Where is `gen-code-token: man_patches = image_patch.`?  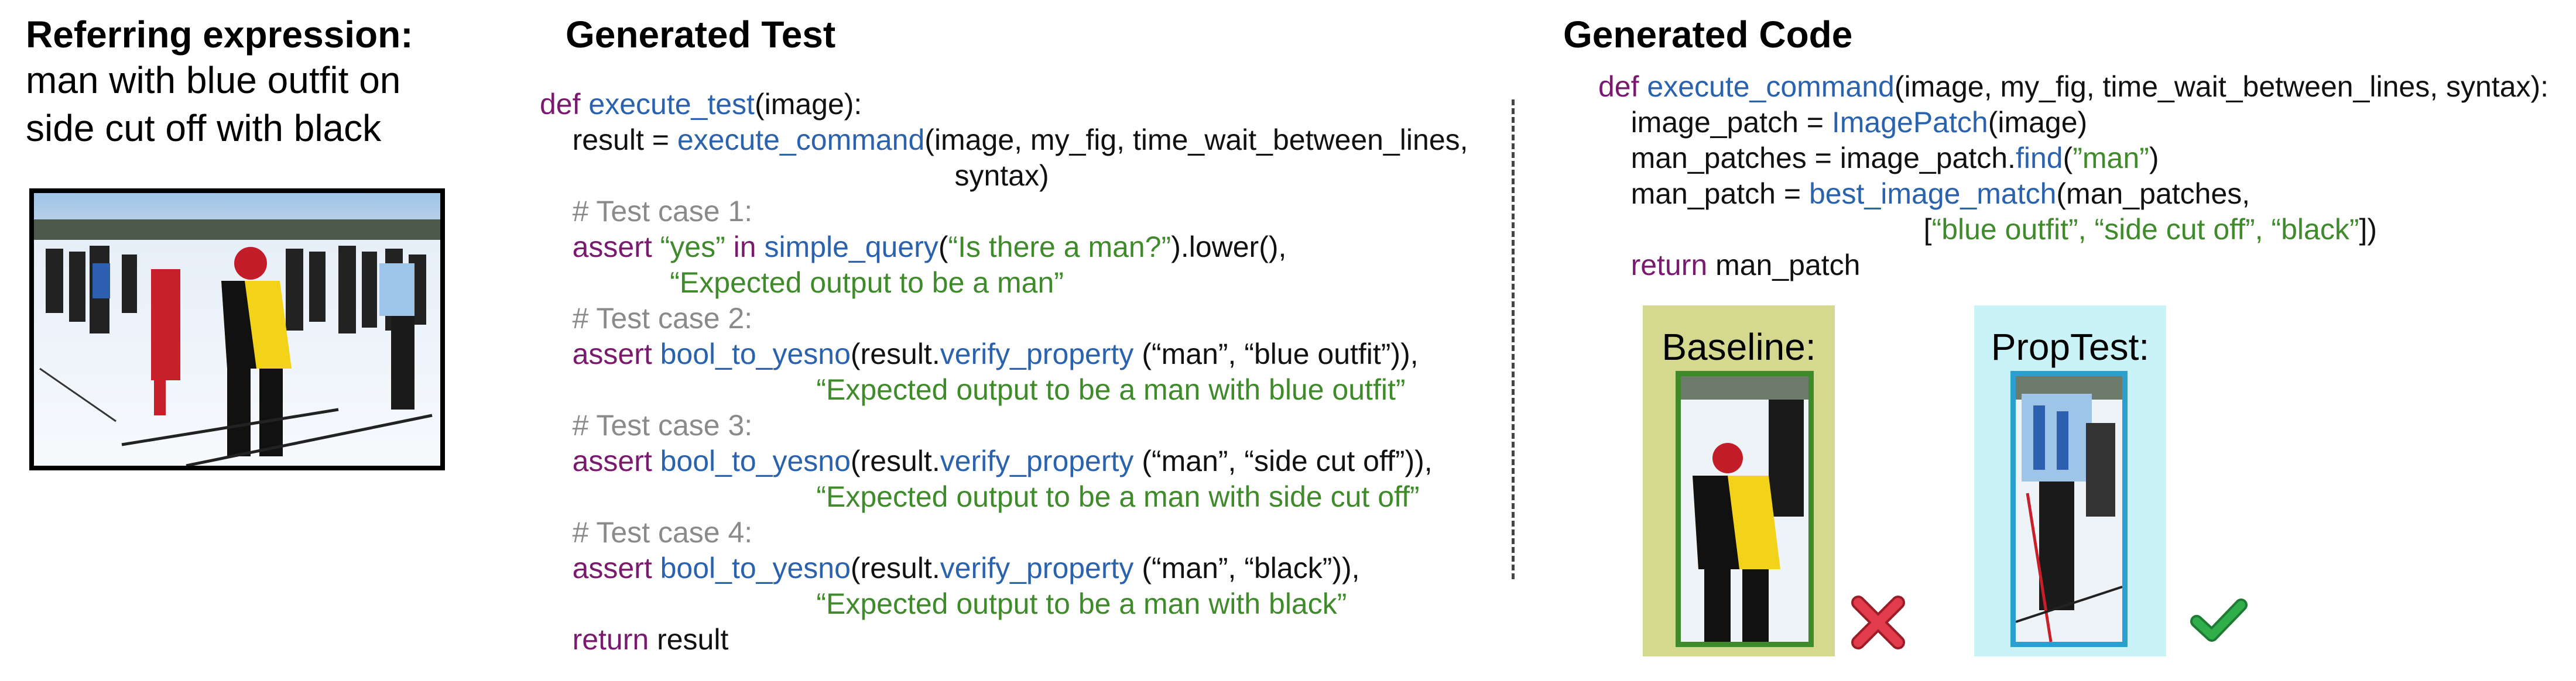
gen-code-token: man_patches = image_patch. is located at coordinates (1807, 158).